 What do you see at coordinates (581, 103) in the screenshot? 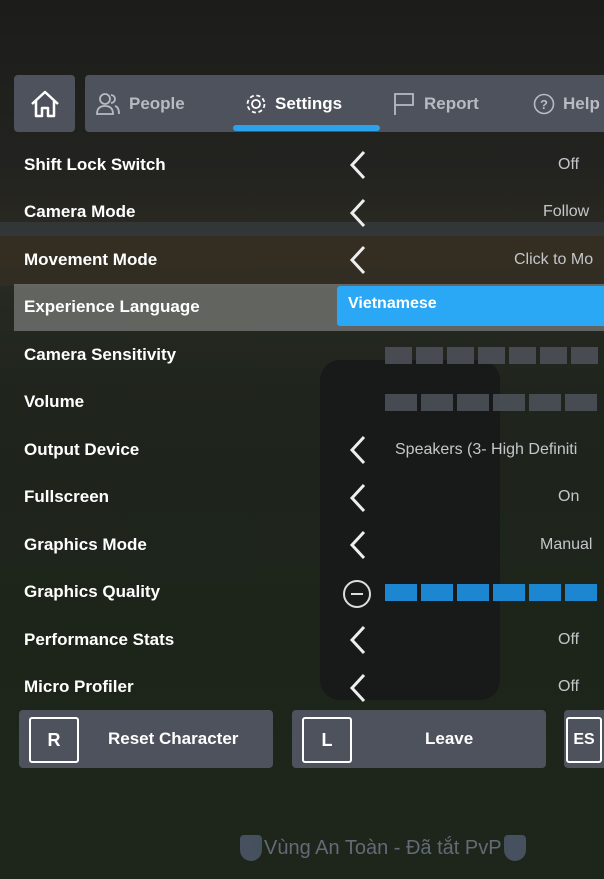
I see `tab-help-label: Help` at bounding box center [581, 103].